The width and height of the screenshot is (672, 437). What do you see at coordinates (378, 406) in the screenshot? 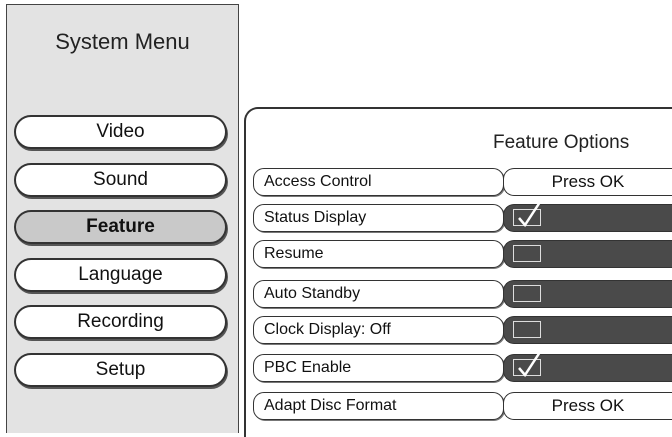
I see `option-label-adapt-disc-format: Adapt Disc Format` at bounding box center [378, 406].